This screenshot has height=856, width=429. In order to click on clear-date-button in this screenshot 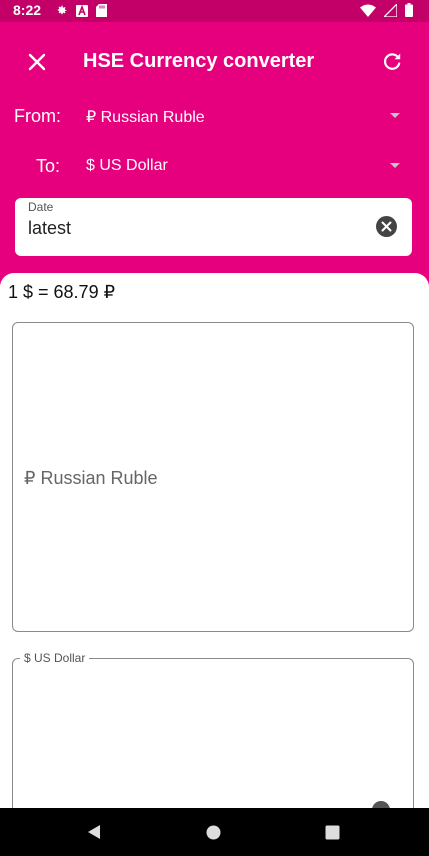, I will do `click(386, 226)`.